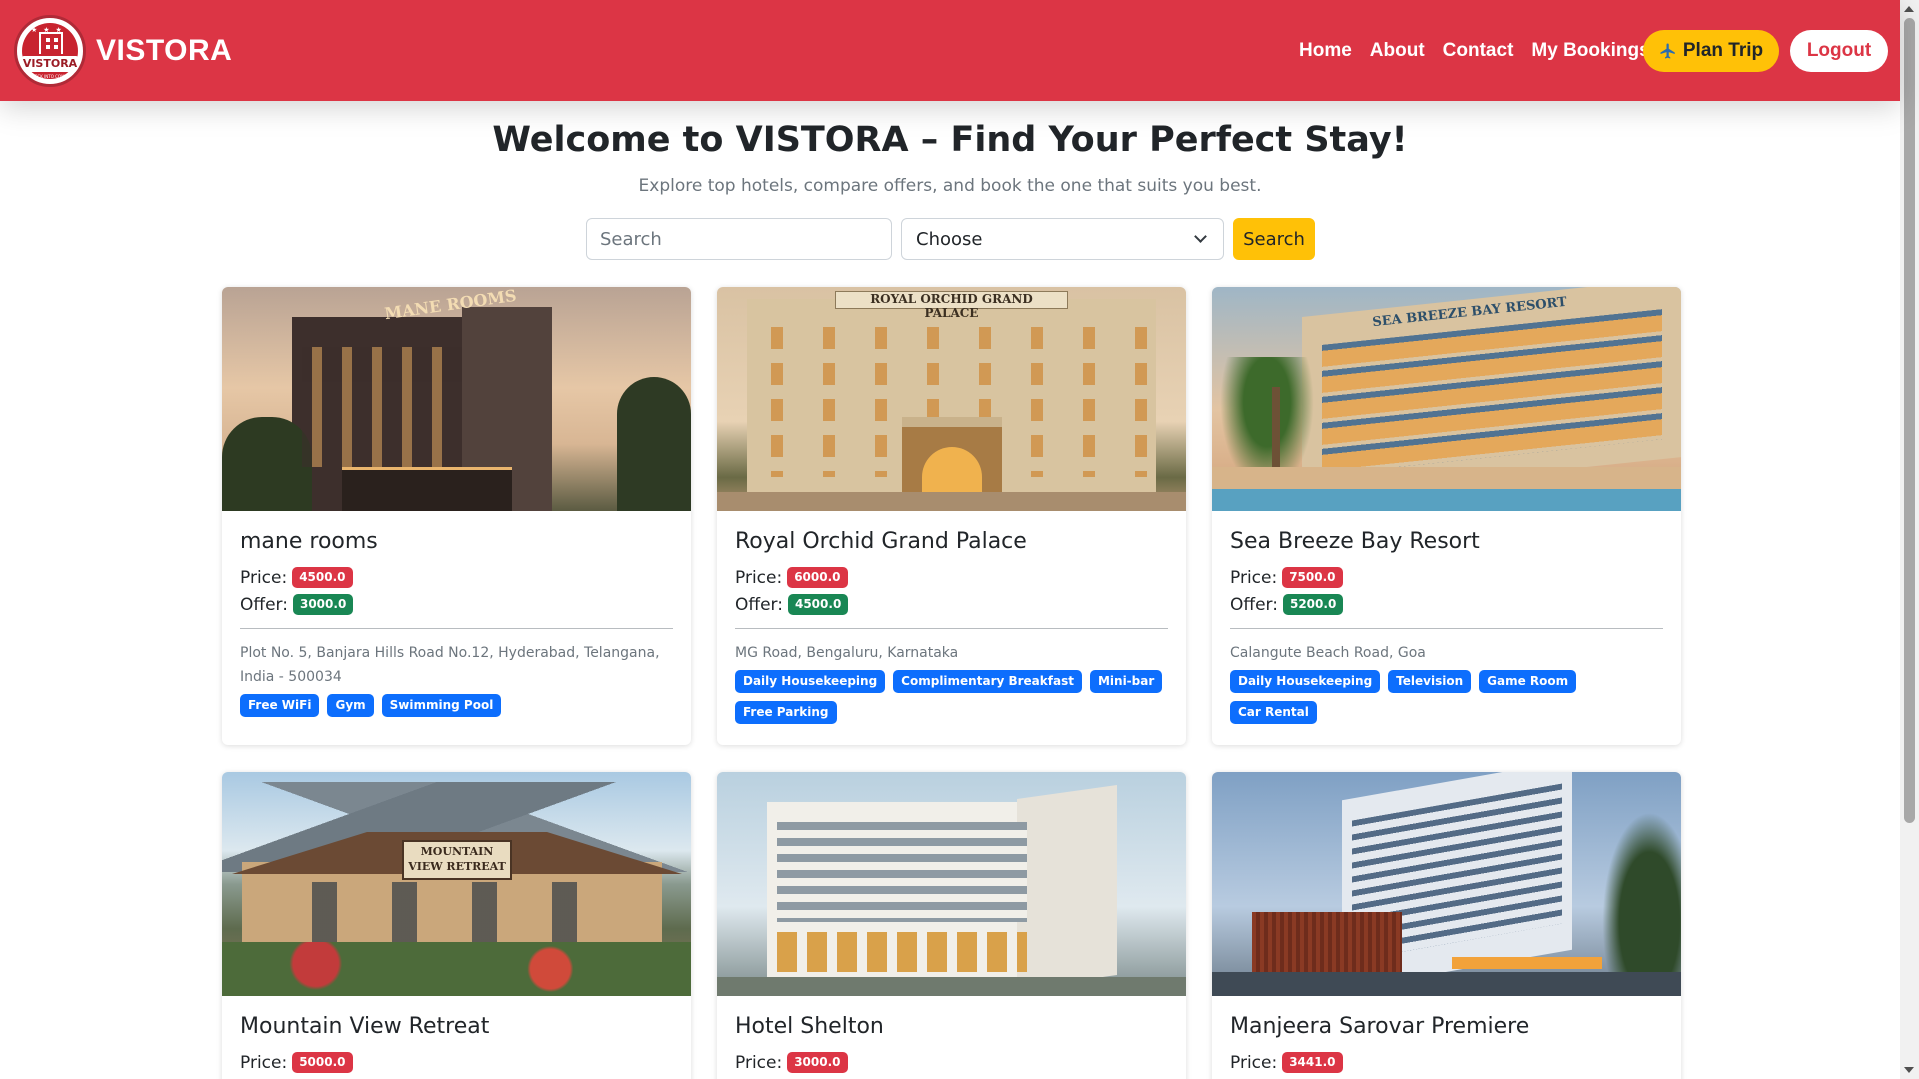 The width and height of the screenshot is (1919, 1079). I want to click on amenity-badge: Gym, so click(350, 705).